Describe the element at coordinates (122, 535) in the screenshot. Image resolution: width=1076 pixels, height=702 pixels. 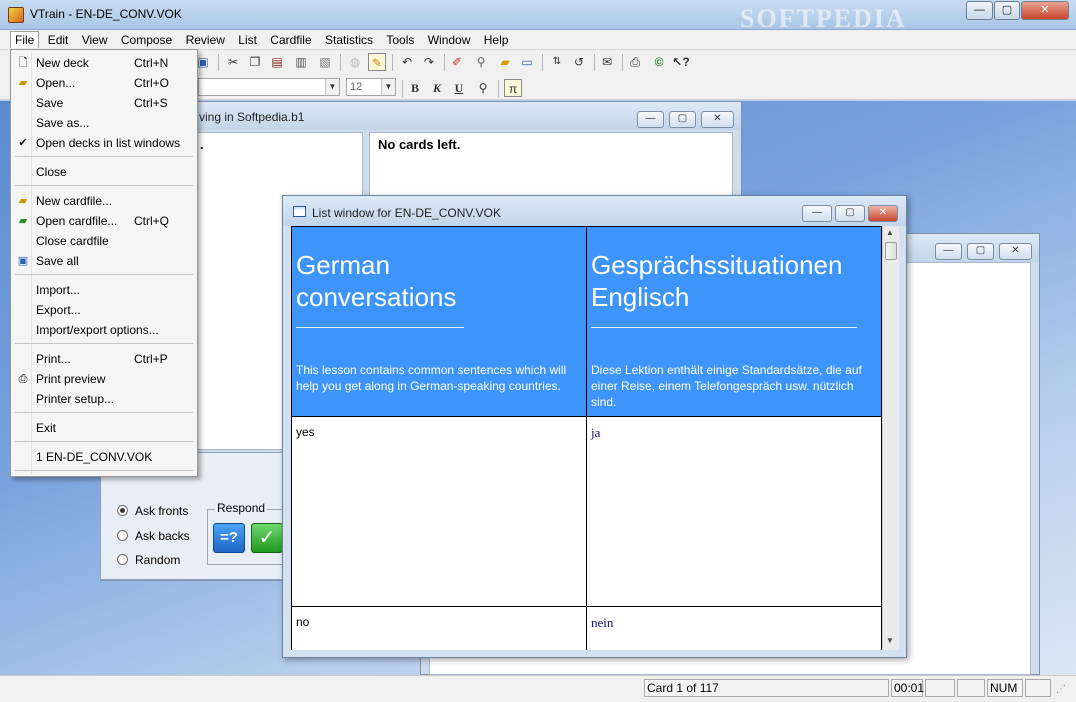
I see `ask-backs-radio` at that location.